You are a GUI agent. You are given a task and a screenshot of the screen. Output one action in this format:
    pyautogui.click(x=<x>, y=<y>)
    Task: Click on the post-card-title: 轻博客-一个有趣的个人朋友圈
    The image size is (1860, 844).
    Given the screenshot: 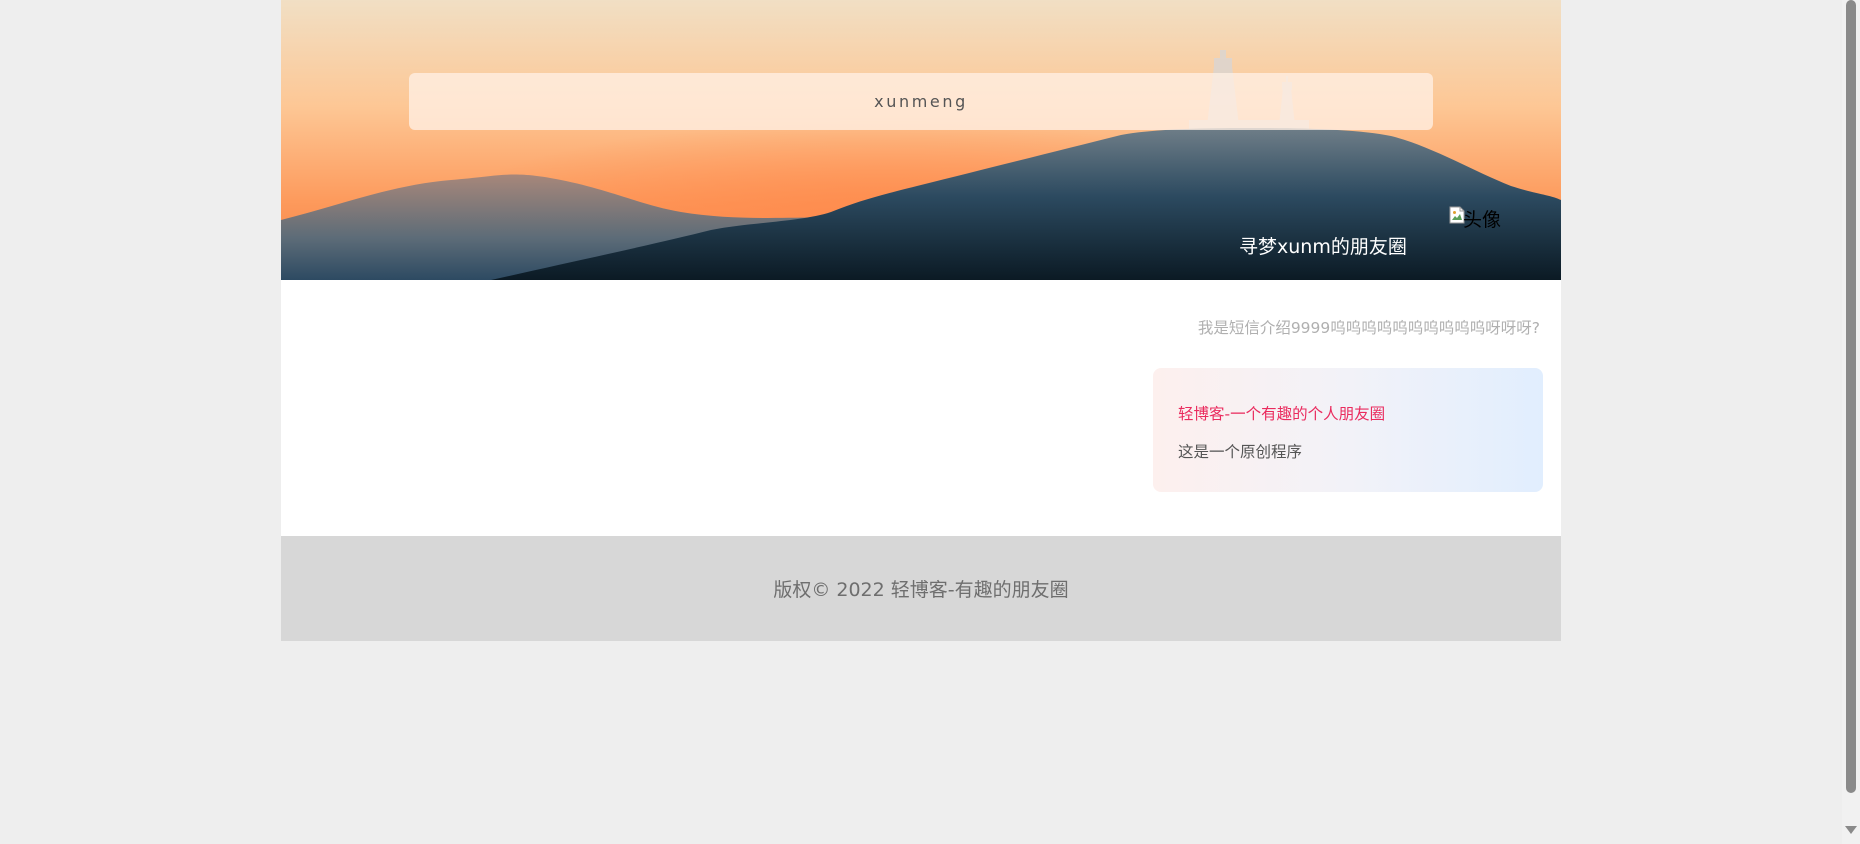 What is the action you would take?
    pyautogui.click(x=1281, y=413)
    